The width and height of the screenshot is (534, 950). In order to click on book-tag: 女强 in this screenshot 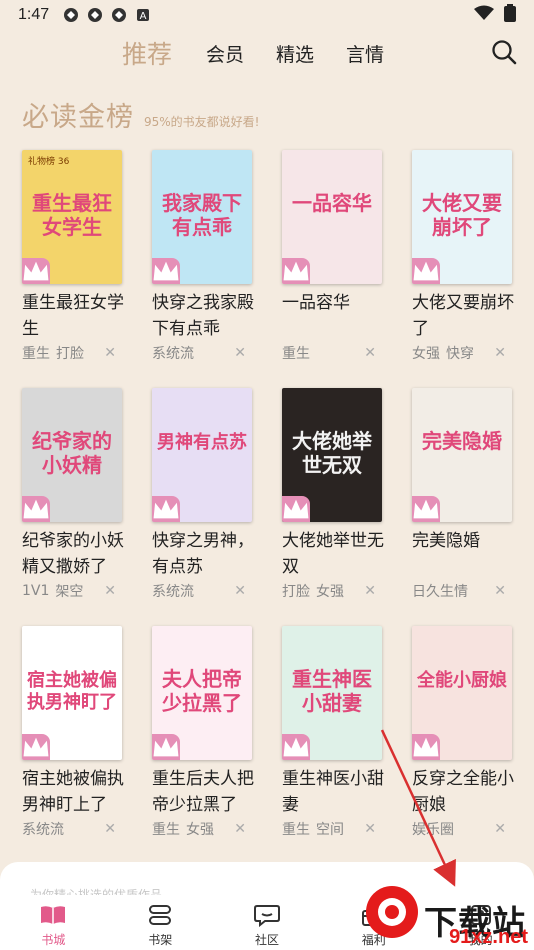, I will do `click(200, 830)`.